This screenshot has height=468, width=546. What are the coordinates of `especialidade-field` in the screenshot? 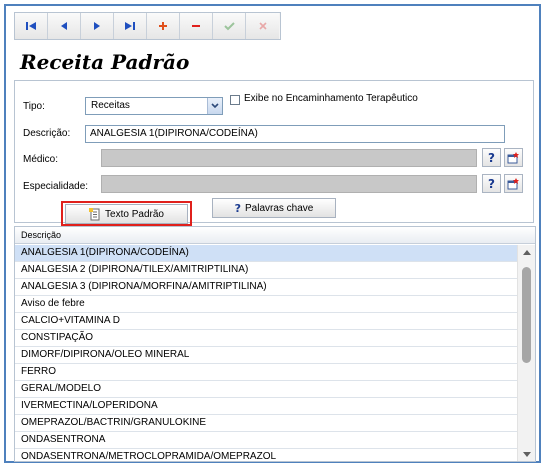 It's located at (289, 184).